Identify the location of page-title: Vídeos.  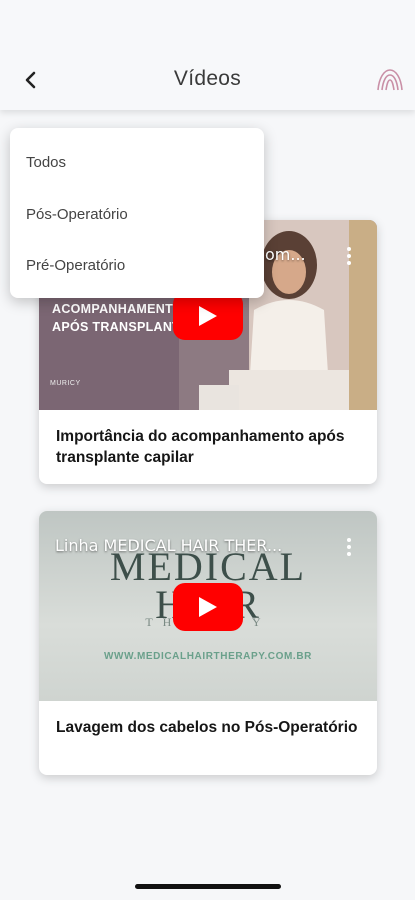
(207, 78).